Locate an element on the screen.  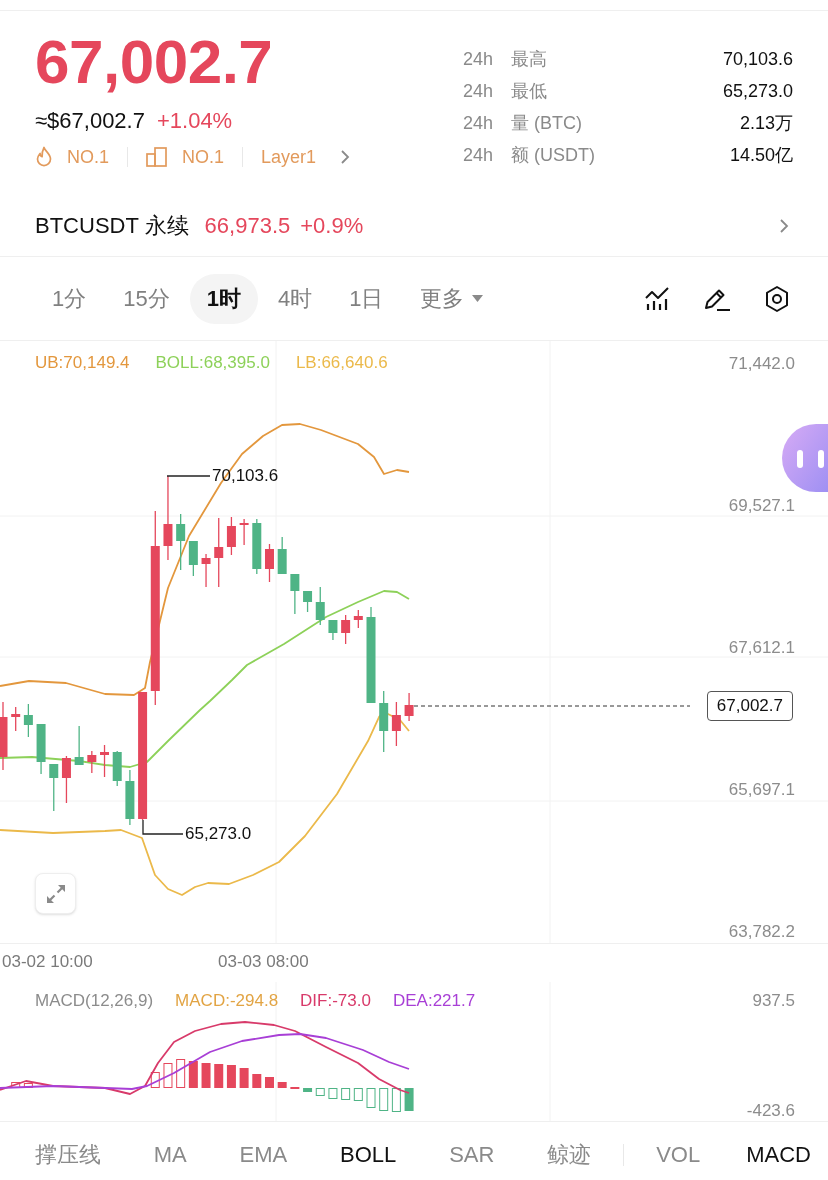
interval-tab: 1日 is located at coordinates (366, 298).